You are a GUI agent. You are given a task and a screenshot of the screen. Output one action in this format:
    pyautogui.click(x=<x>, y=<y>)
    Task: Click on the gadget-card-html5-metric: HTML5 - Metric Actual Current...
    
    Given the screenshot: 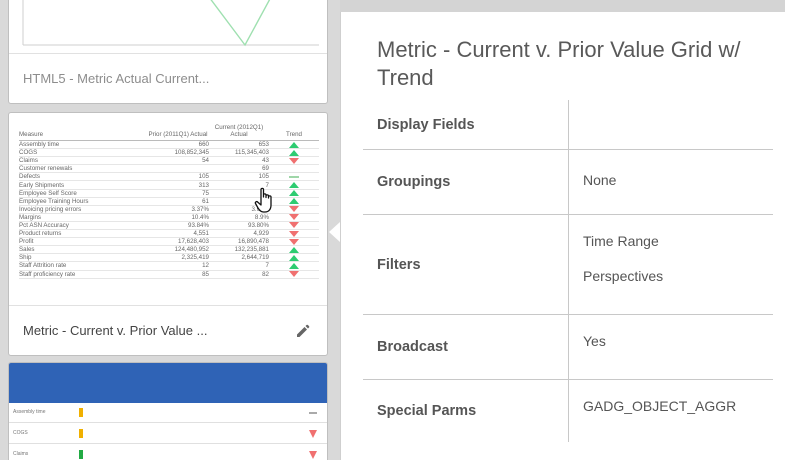 What is the action you would take?
    pyautogui.click(x=168, y=52)
    